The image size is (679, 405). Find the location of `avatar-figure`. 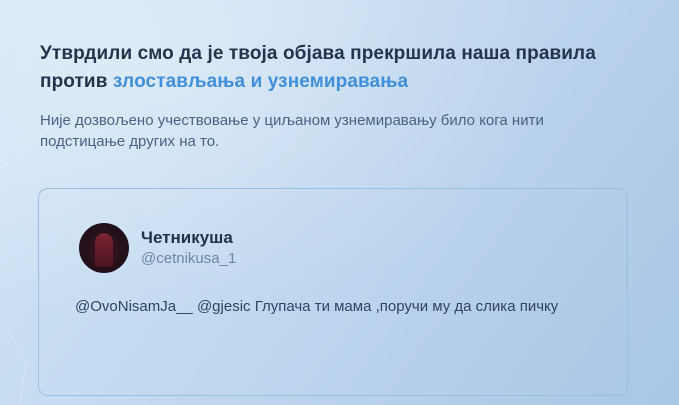

avatar-figure is located at coordinates (104, 250).